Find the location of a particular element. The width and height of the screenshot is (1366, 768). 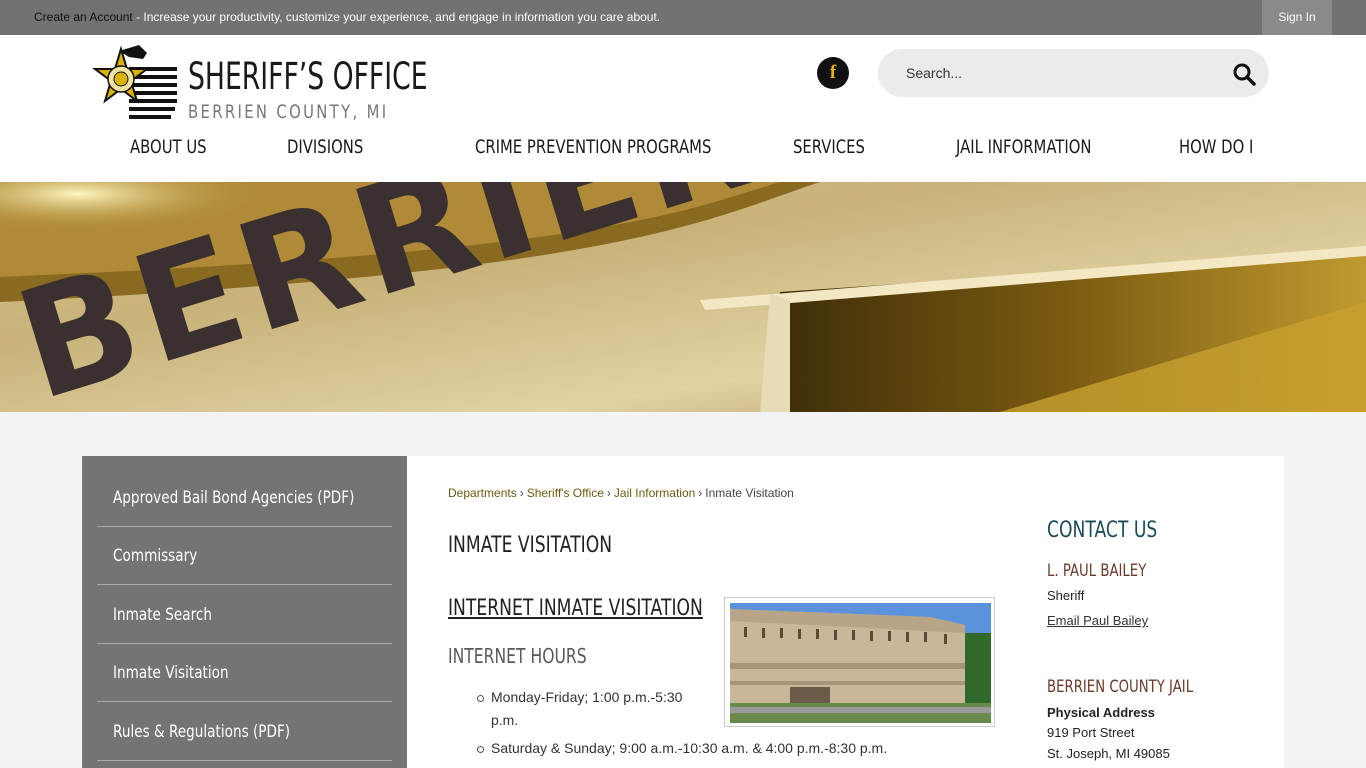

search-bar is located at coordinates (1073, 73).